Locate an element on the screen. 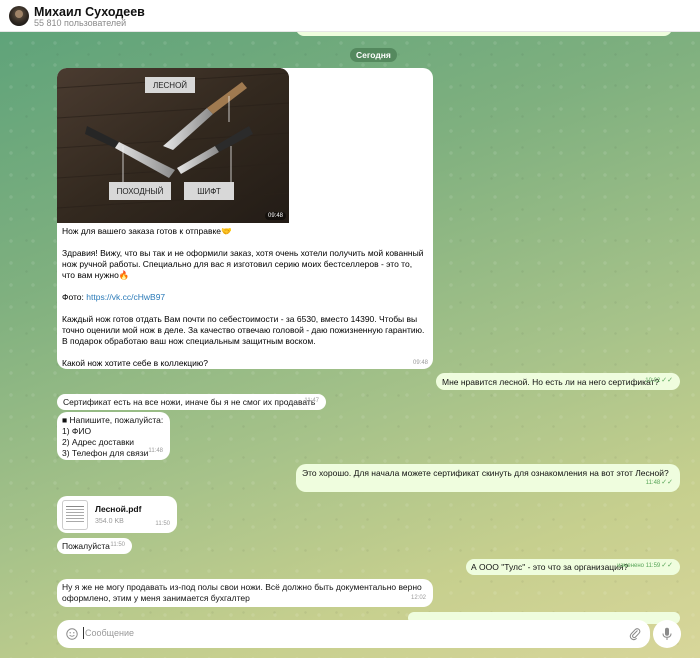 The height and width of the screenshot is (658, 700). file-size: 354.0 KB is located at coordinates (109, 521).